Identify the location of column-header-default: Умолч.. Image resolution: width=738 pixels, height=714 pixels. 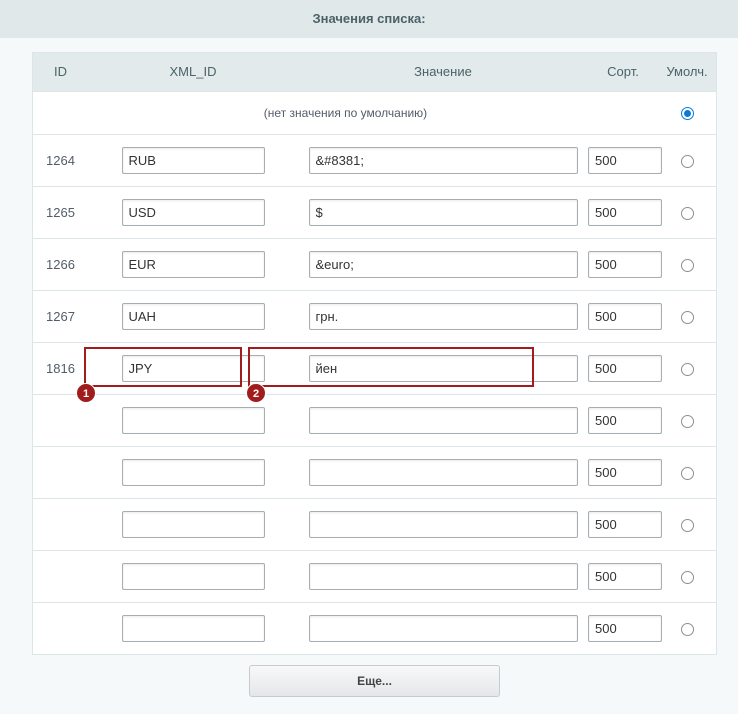
(687, 72).